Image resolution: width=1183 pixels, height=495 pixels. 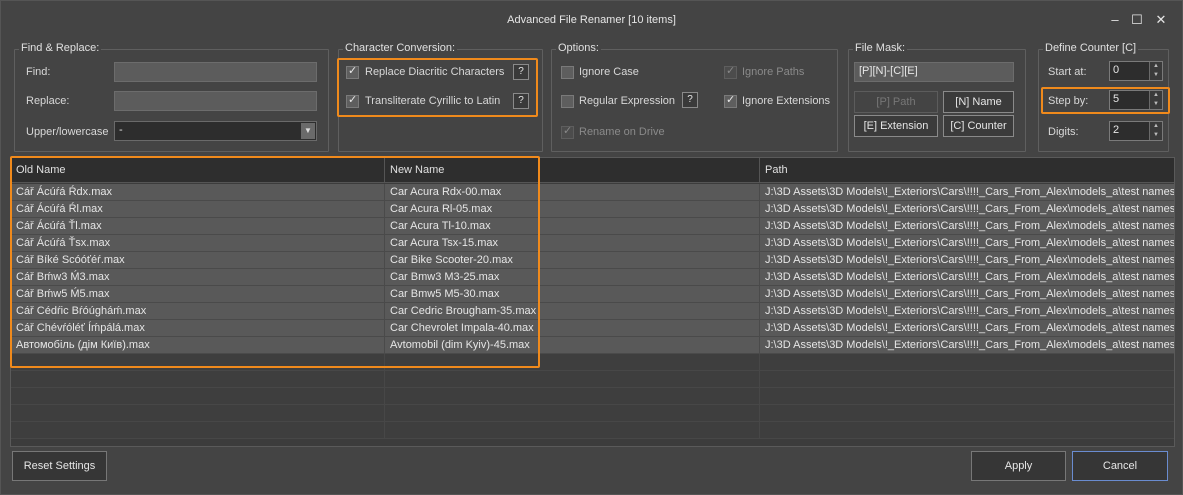 What do you see at coordinates (880, 48) in the screenshot?
I see `file-mask-title: File Mask:` at bounding box center [880, 48].